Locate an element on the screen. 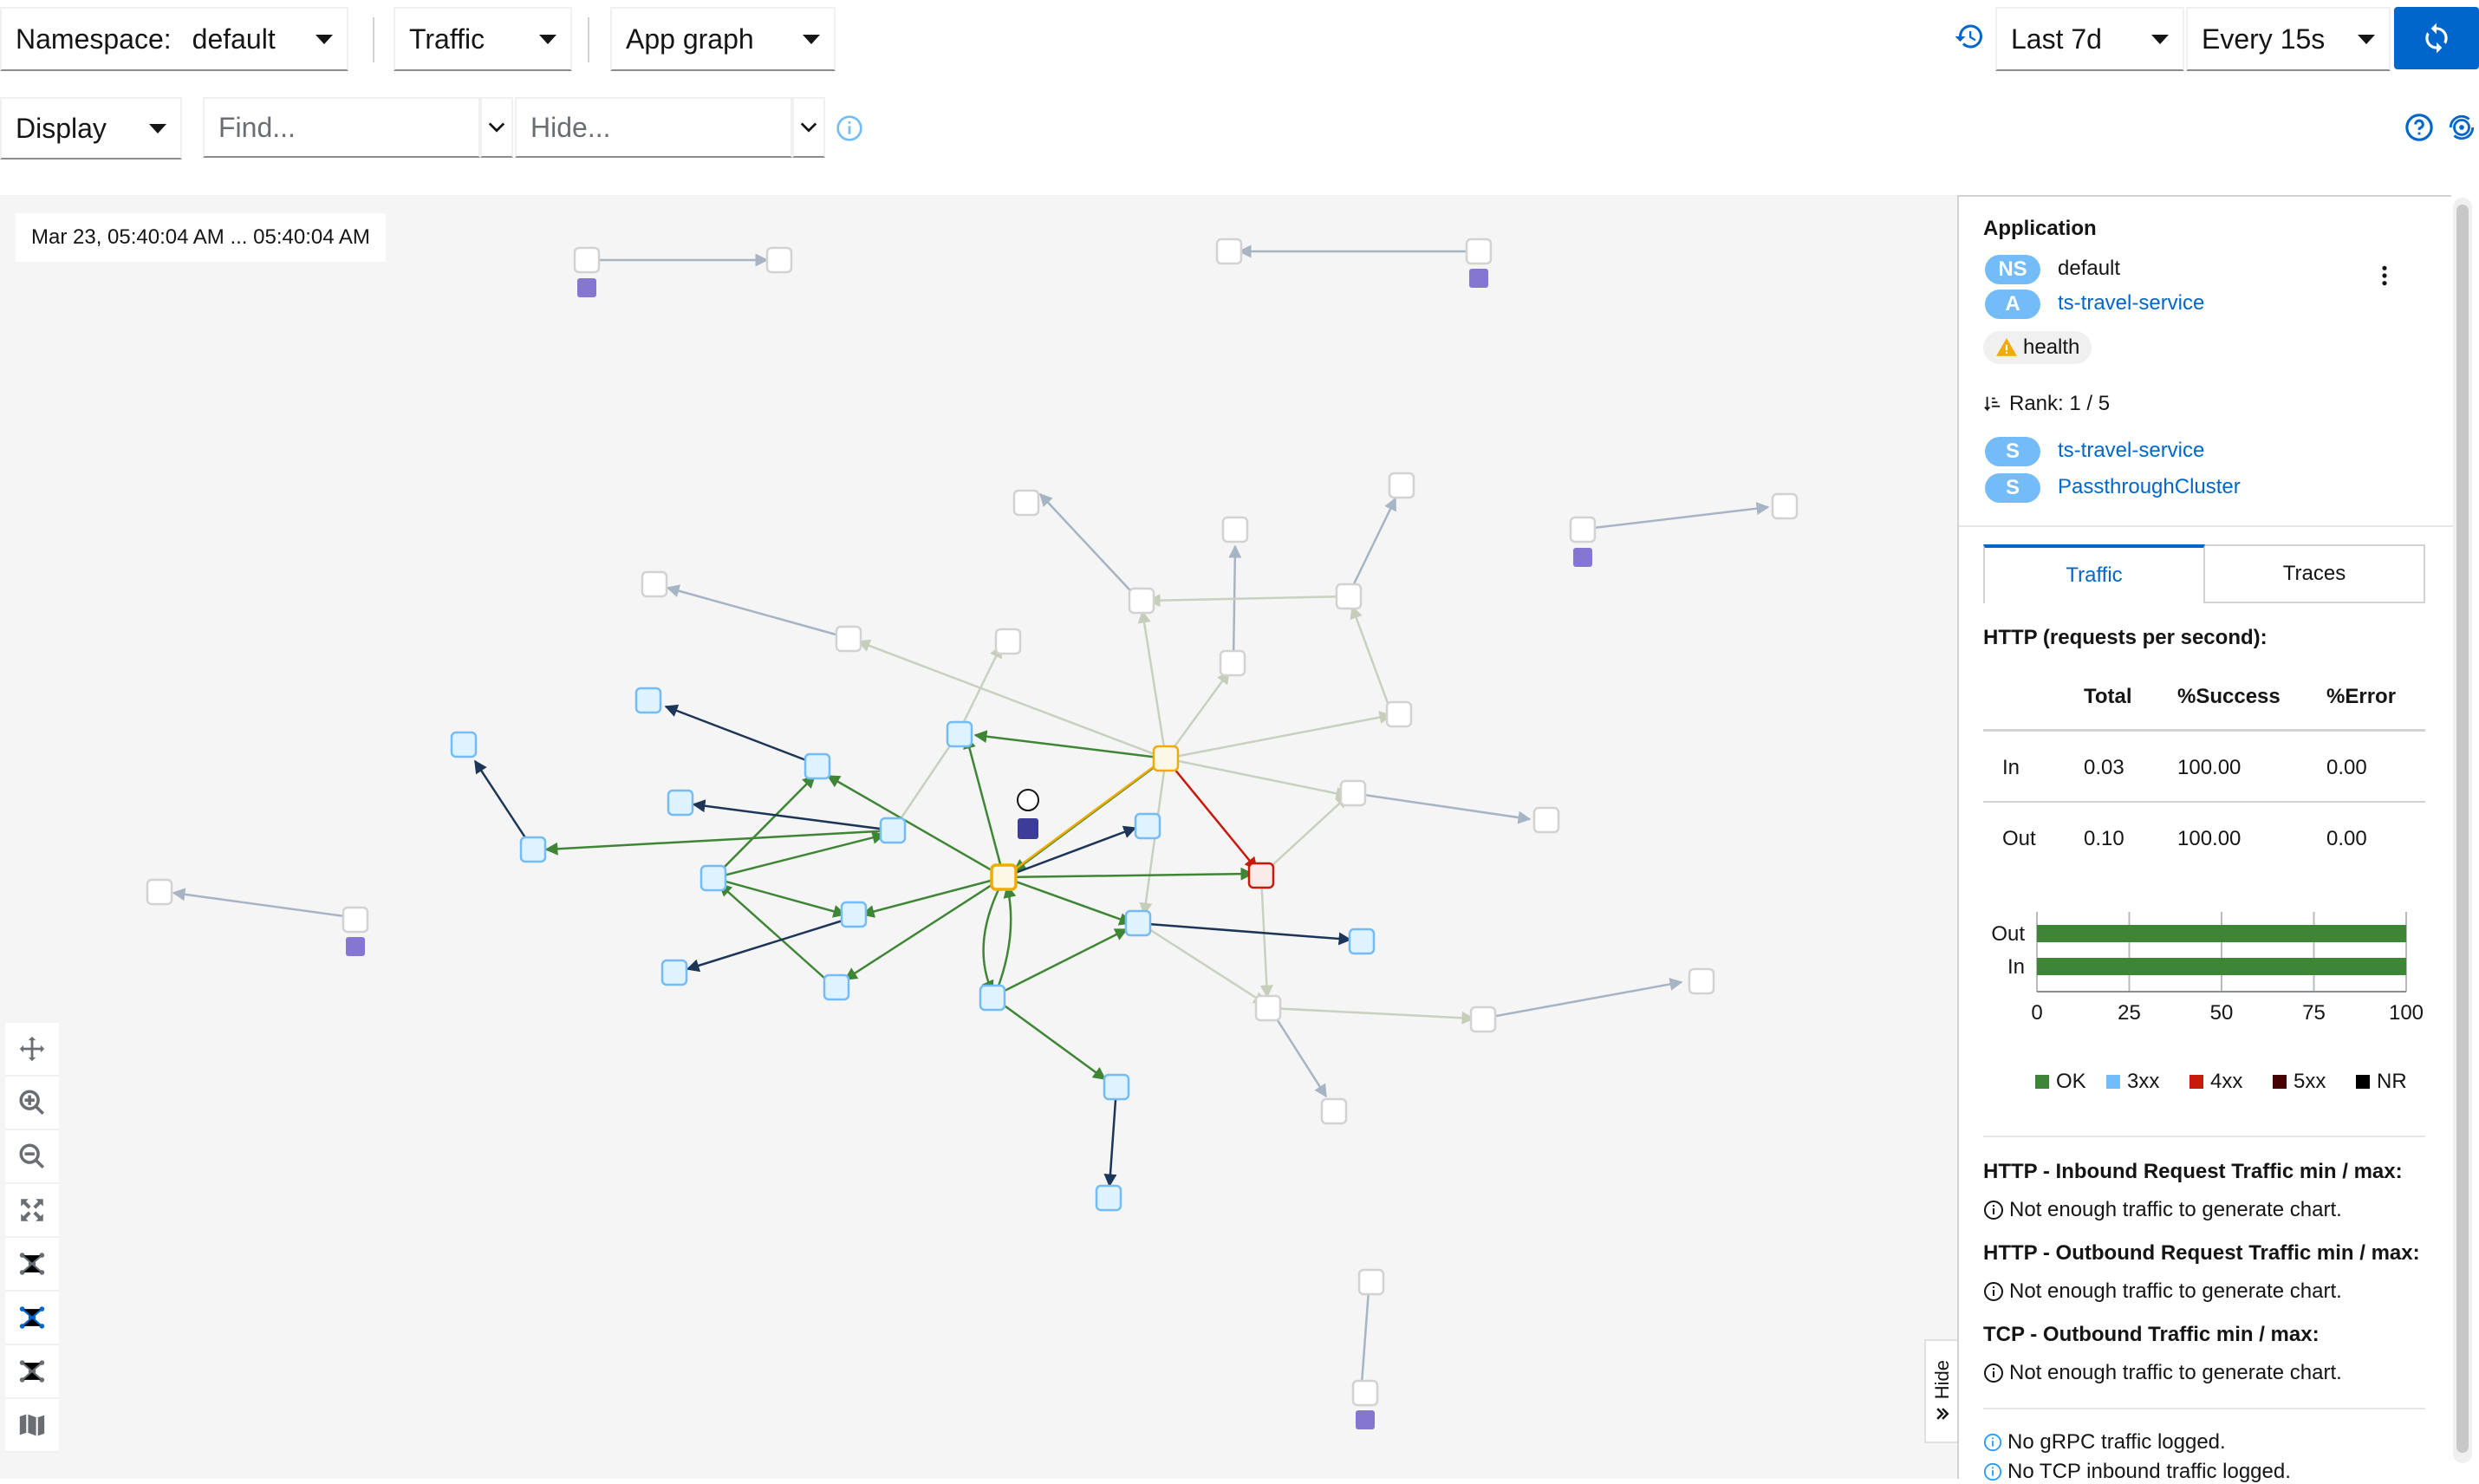 The image size is (2479, 1484). layout-default-button is located at coordinates (32, 1265).